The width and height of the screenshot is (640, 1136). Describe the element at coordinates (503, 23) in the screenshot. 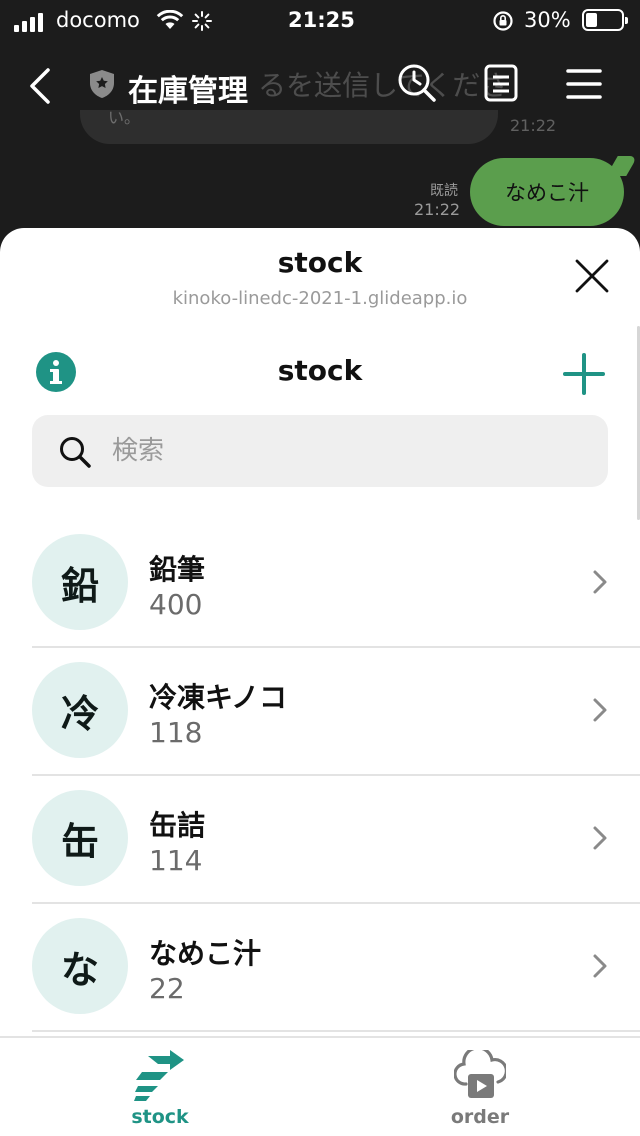

I see `rotation-lock-icon` at that location.